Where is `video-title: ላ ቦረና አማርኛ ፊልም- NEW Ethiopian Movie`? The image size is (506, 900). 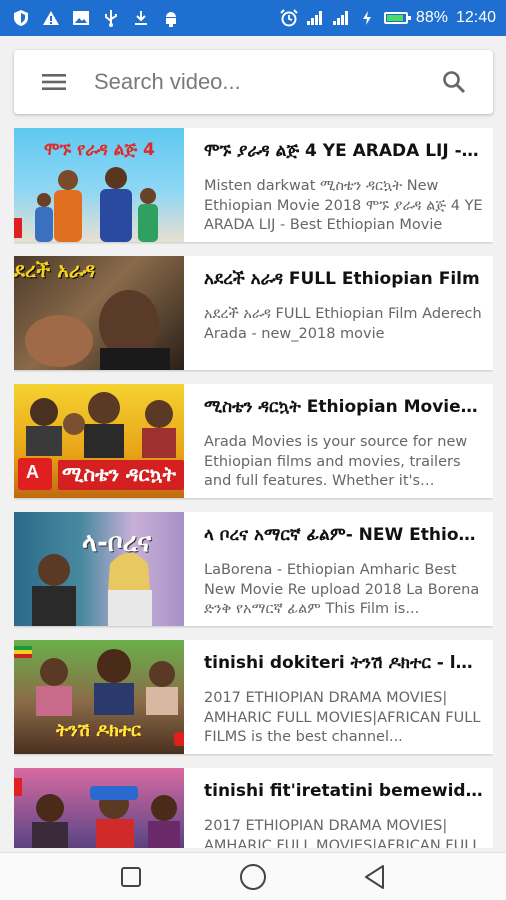 video-title: ላ ቦረና አማርኛ ፊልም- NEW Ethiopian Movie is located at coordinates (343, 535).